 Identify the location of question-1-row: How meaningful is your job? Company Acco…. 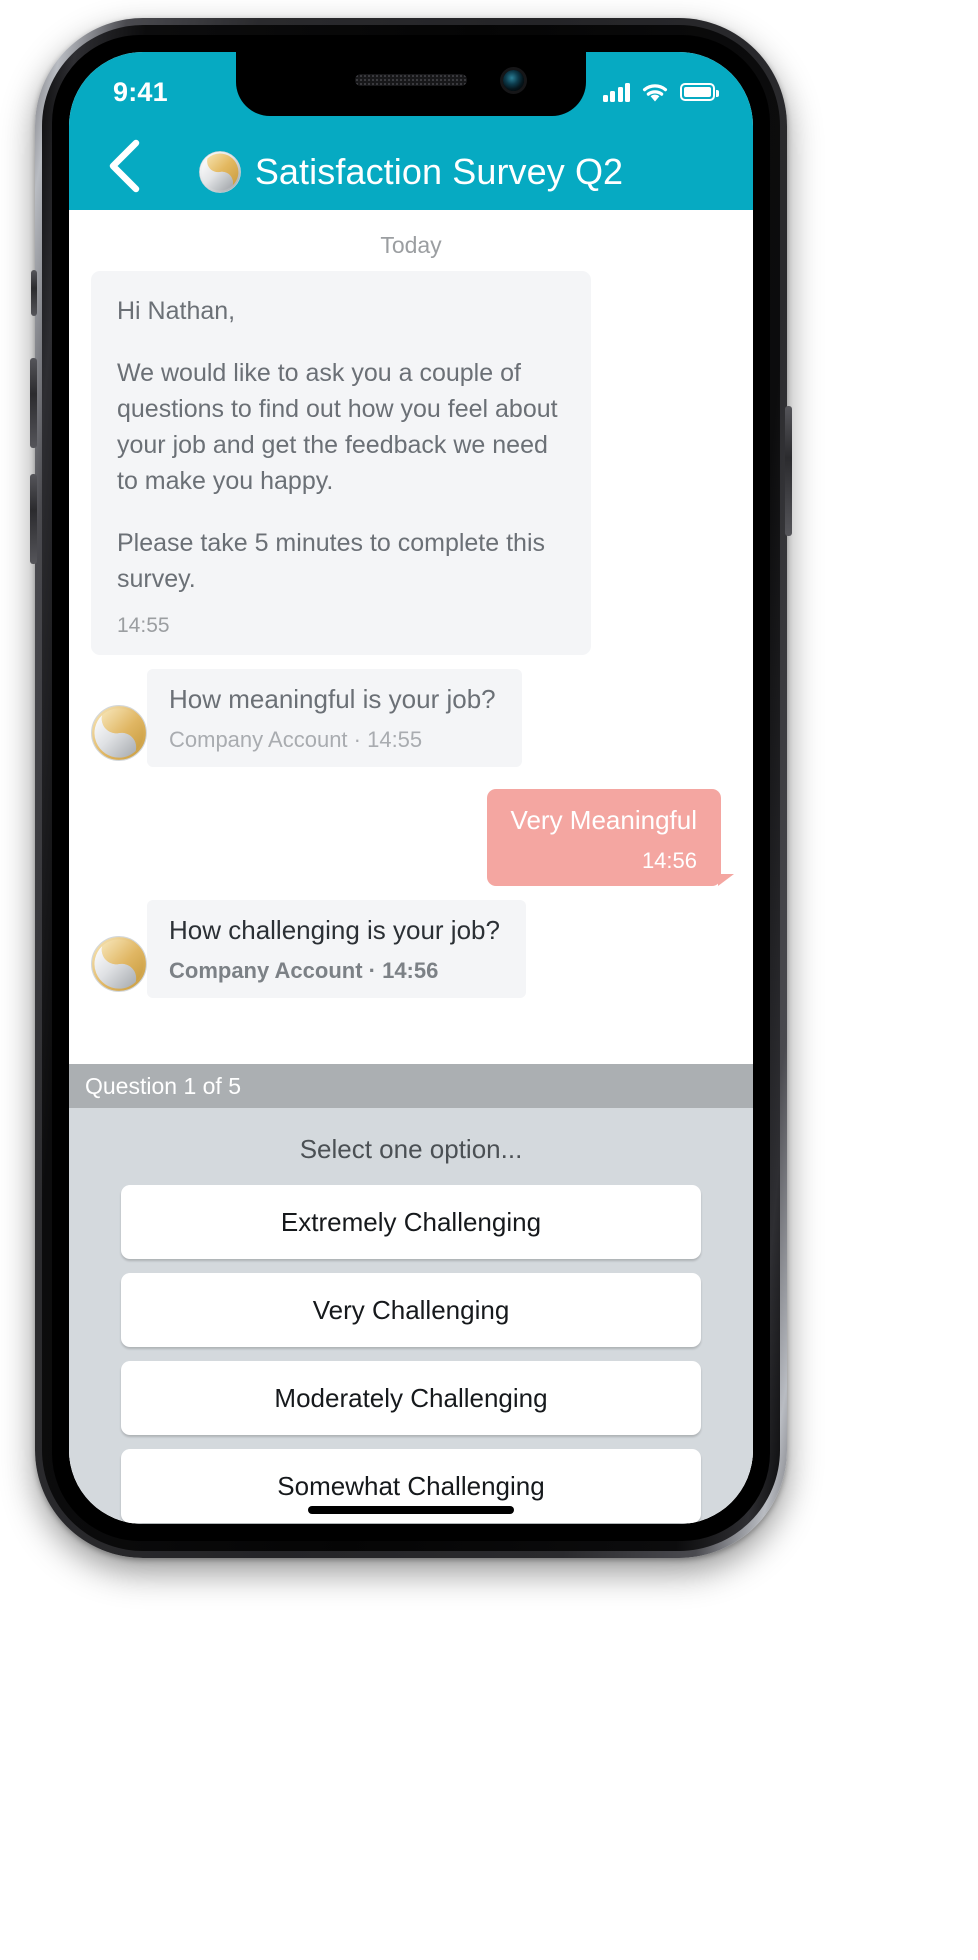
(411, 718).